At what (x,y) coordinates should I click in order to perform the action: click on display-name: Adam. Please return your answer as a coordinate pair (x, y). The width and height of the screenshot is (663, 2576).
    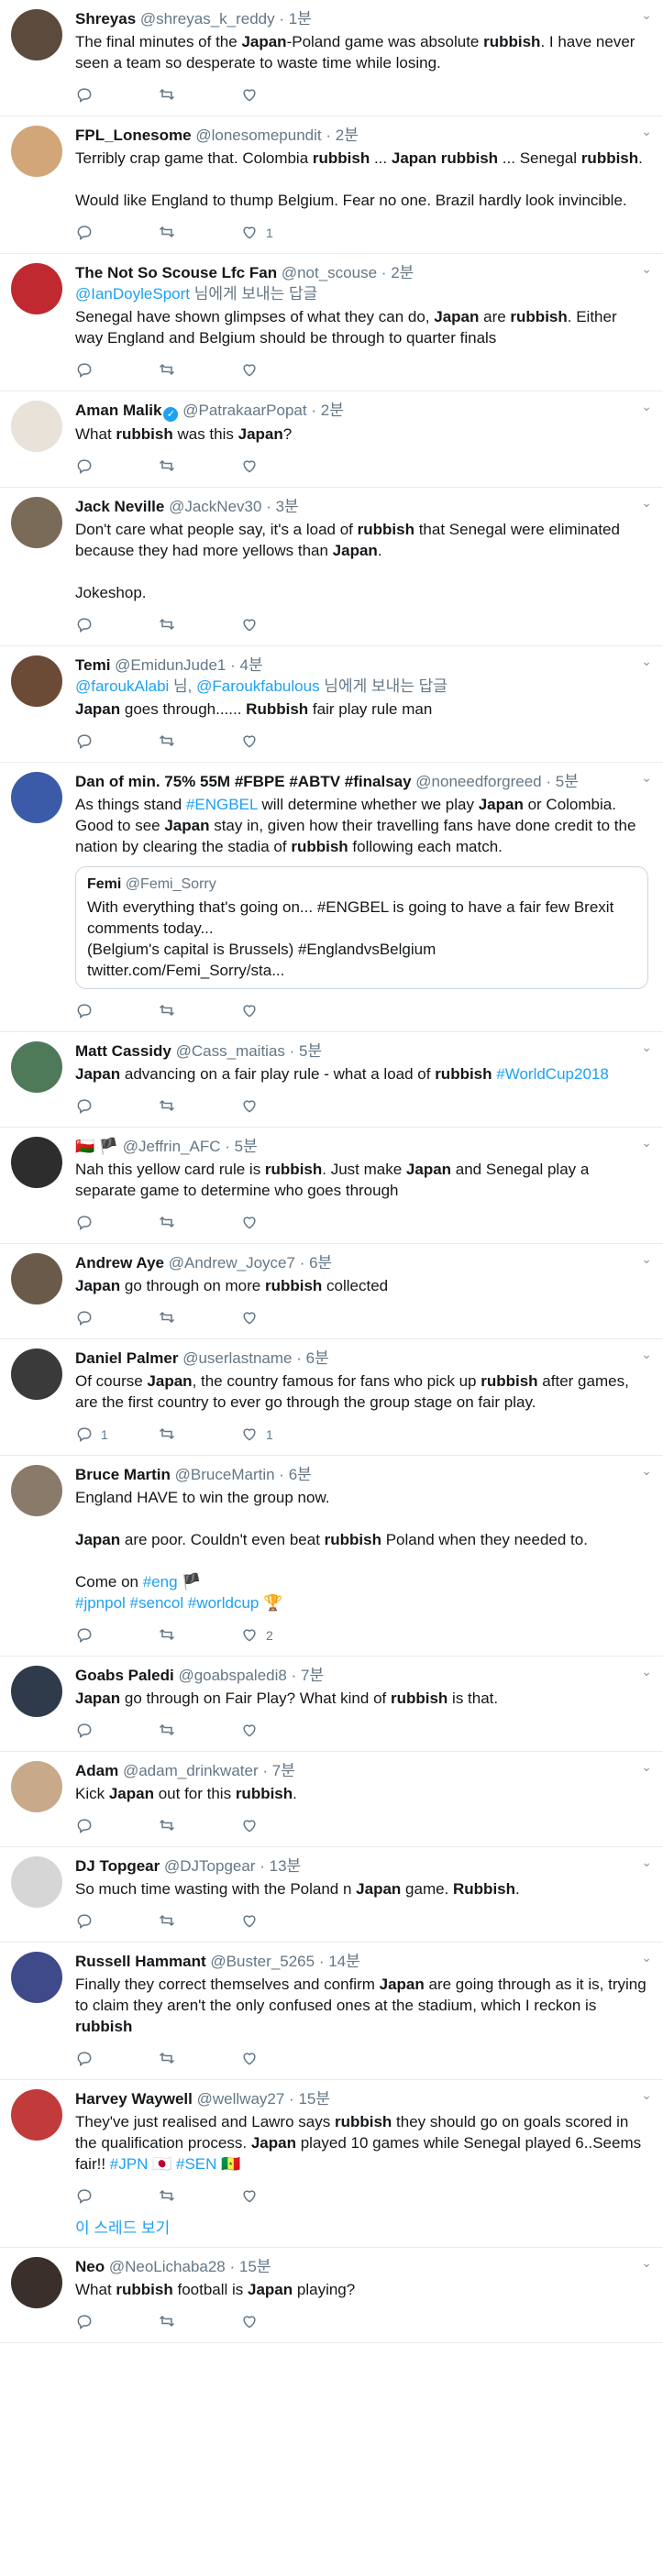
    Looking at the image, I should click on (96, 1771).